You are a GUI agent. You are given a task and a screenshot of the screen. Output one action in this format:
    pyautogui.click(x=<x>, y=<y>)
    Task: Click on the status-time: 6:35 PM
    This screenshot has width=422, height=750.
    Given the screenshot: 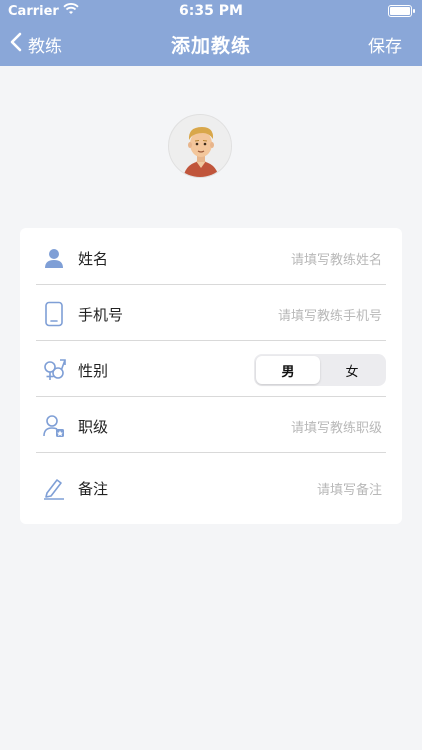 What is the action you would take?
    pyautogui.click(x=211, y=11)
    